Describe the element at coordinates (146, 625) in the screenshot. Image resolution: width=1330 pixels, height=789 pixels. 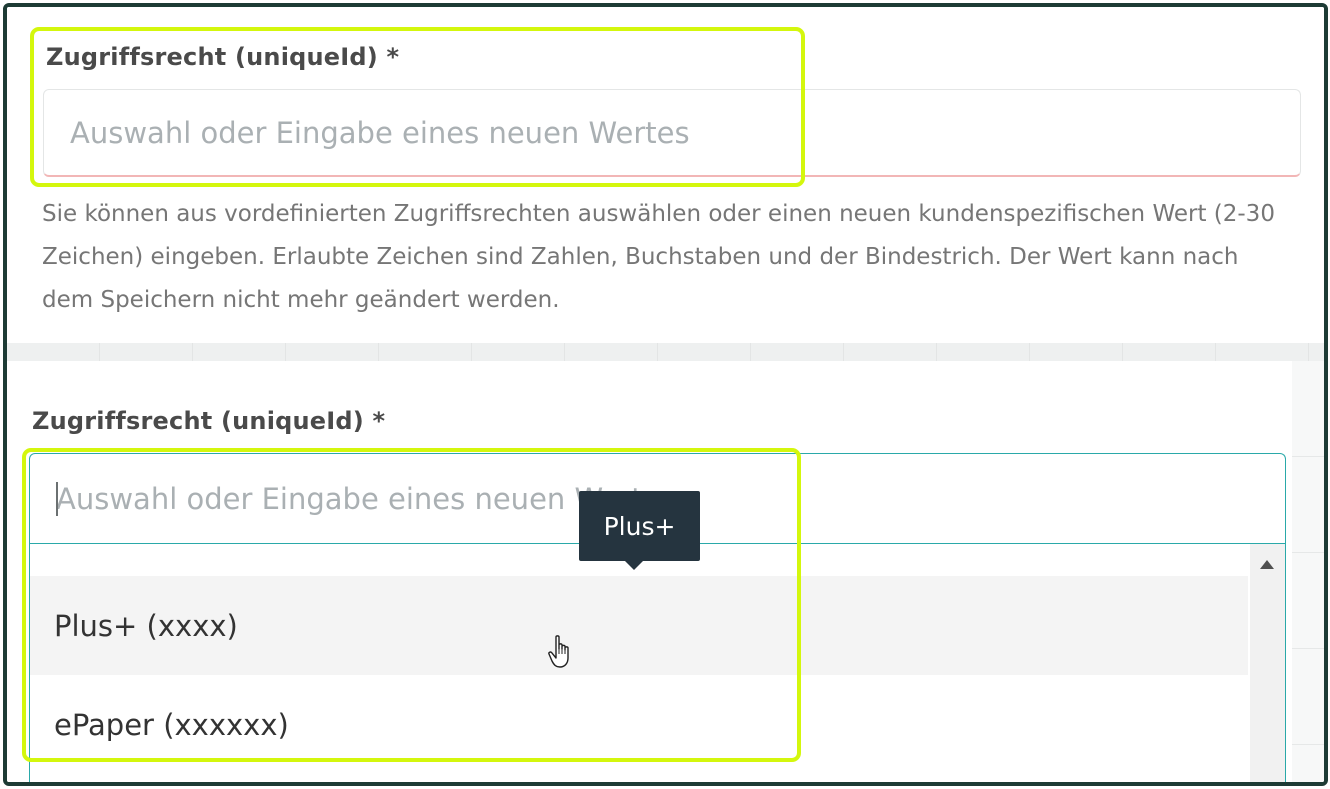
I see `dropdown-option-label: Plus+ (xxxx)` at that location.